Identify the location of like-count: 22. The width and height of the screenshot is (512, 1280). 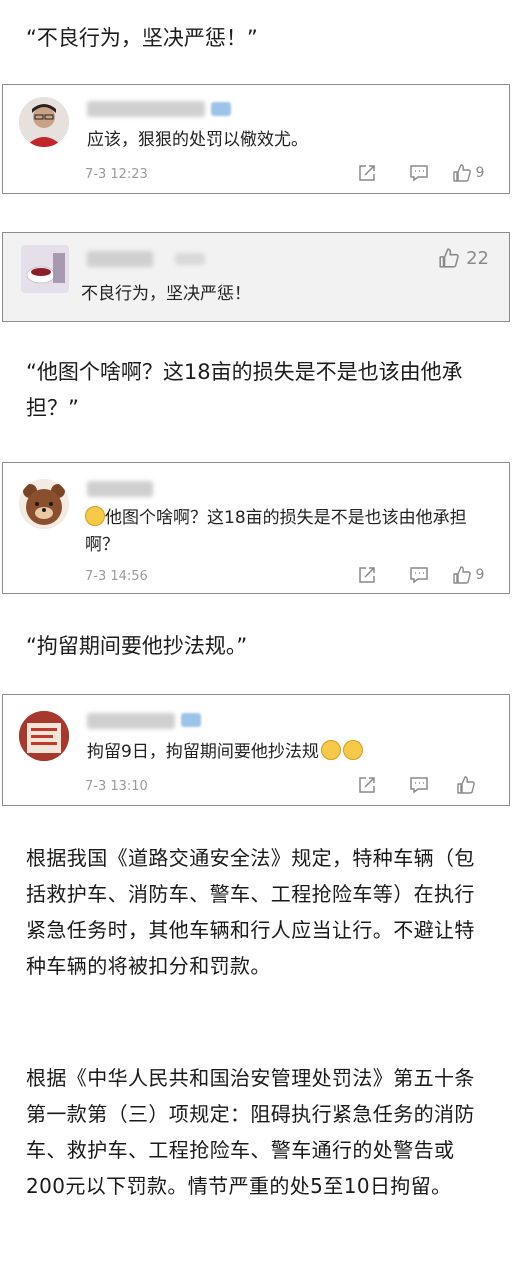
(477, 258).